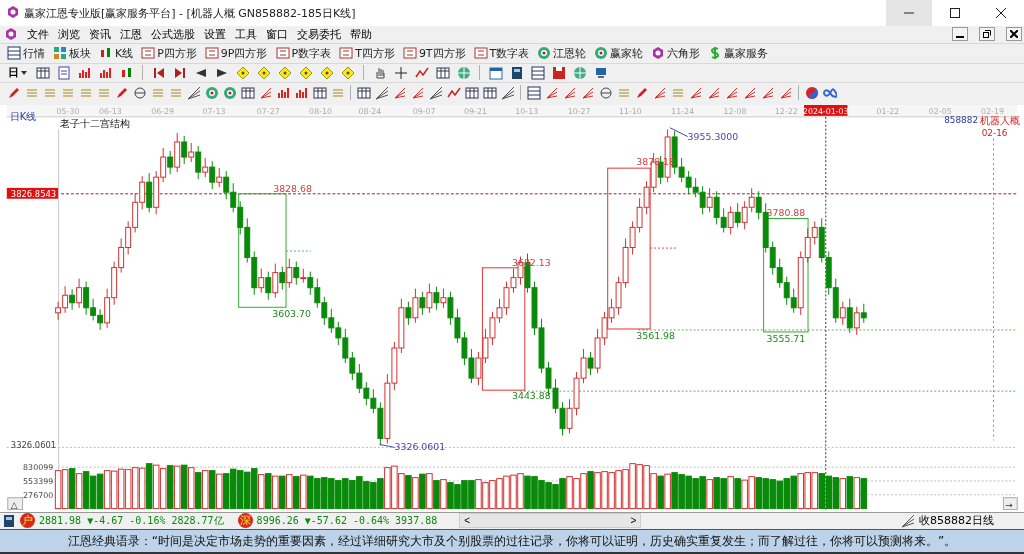 The height and width of the screenshot is (554, 1024). Describe the element at coordinates (319, 34) in the screenshot. I see `menu-item: 交易委托` at that location.